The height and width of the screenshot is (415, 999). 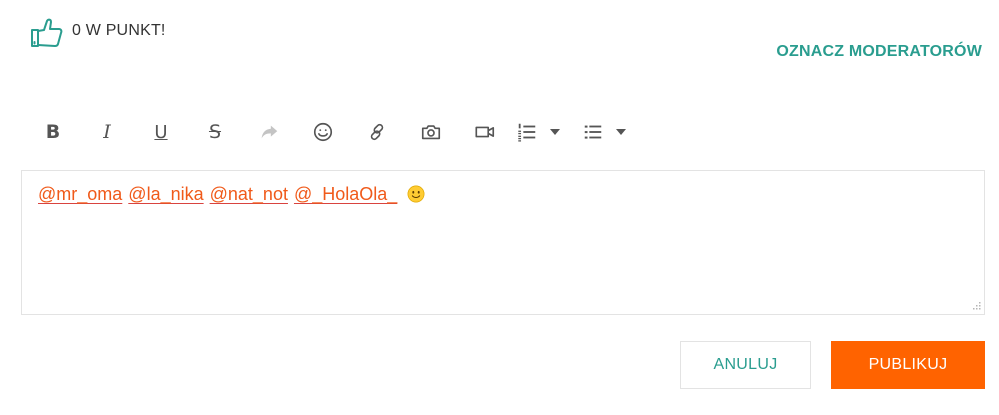 I want to click on emoji-button, so click(x=323, y=132).